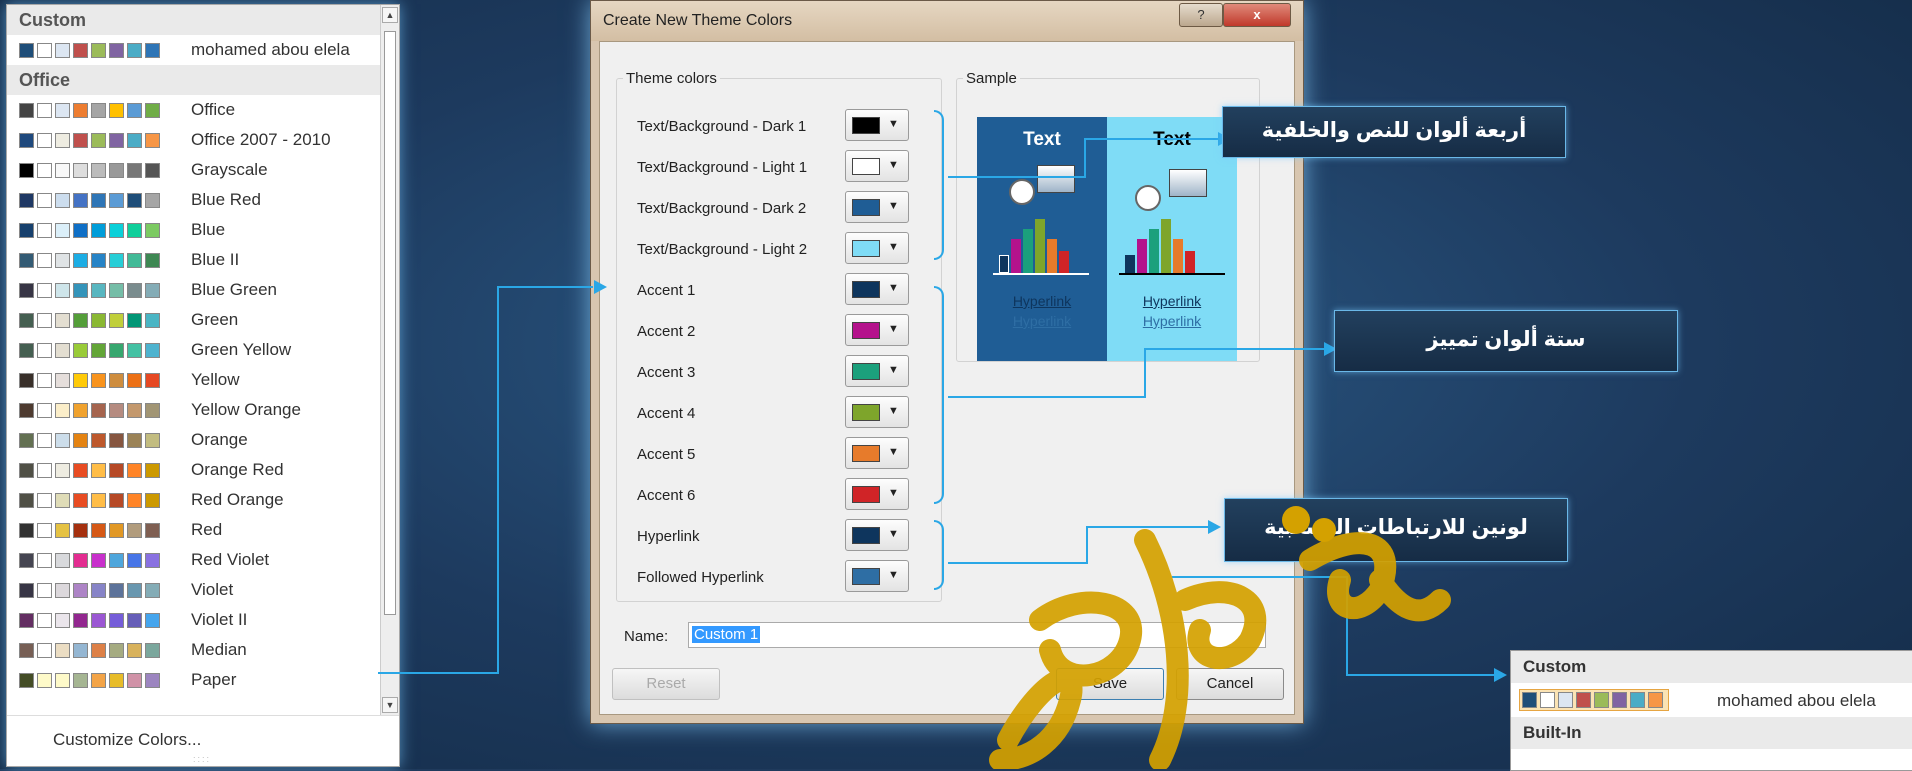 This screenshot has width=1912, height=771. What do you see at coordinates (194, 200) in the screenshot?
I see `theme-item: Blue Red` at bounding box center [194, 200].